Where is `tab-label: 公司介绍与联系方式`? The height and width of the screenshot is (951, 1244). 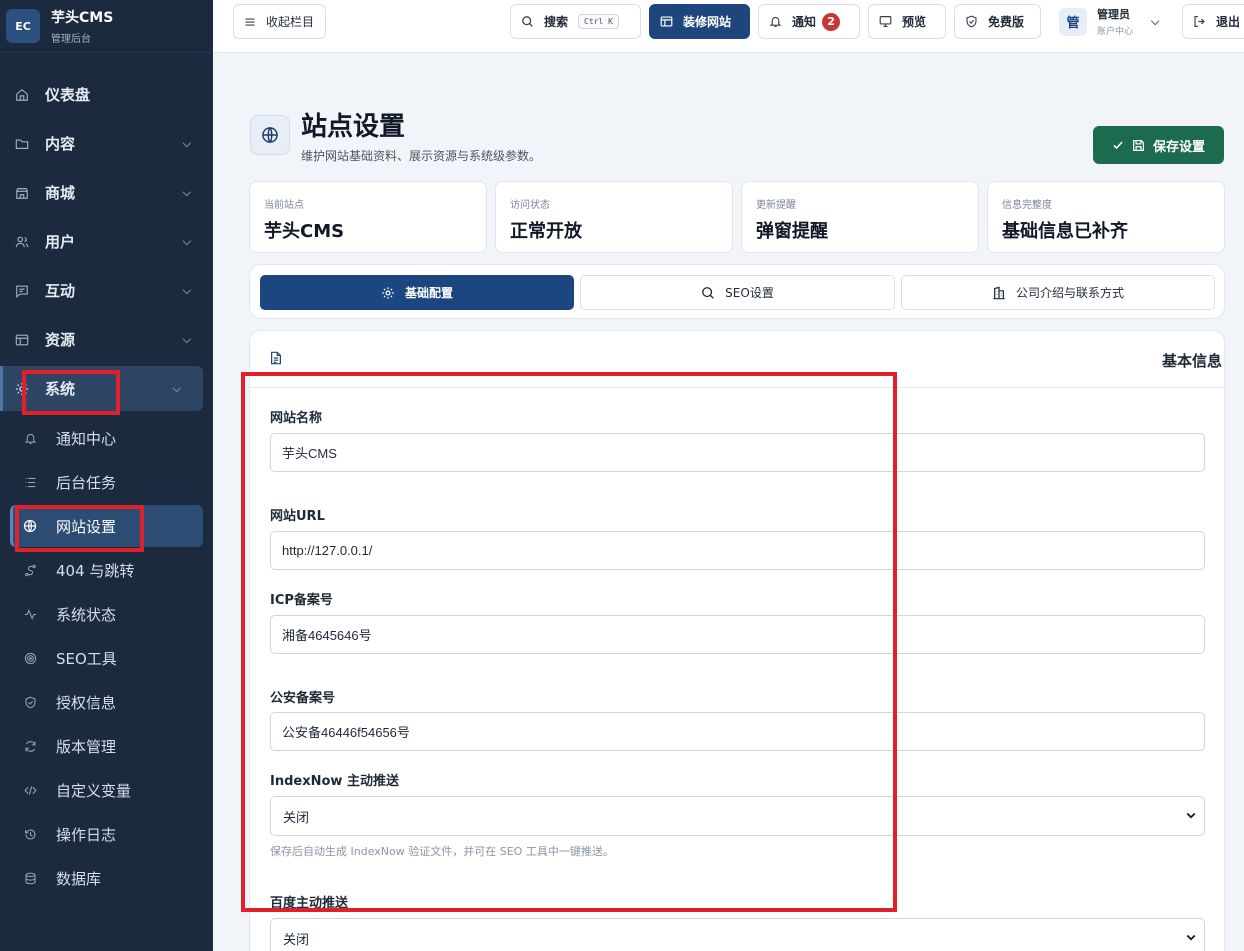 tab-label: 公司介绍与联系方式 is located at coordinates (1069, 293).